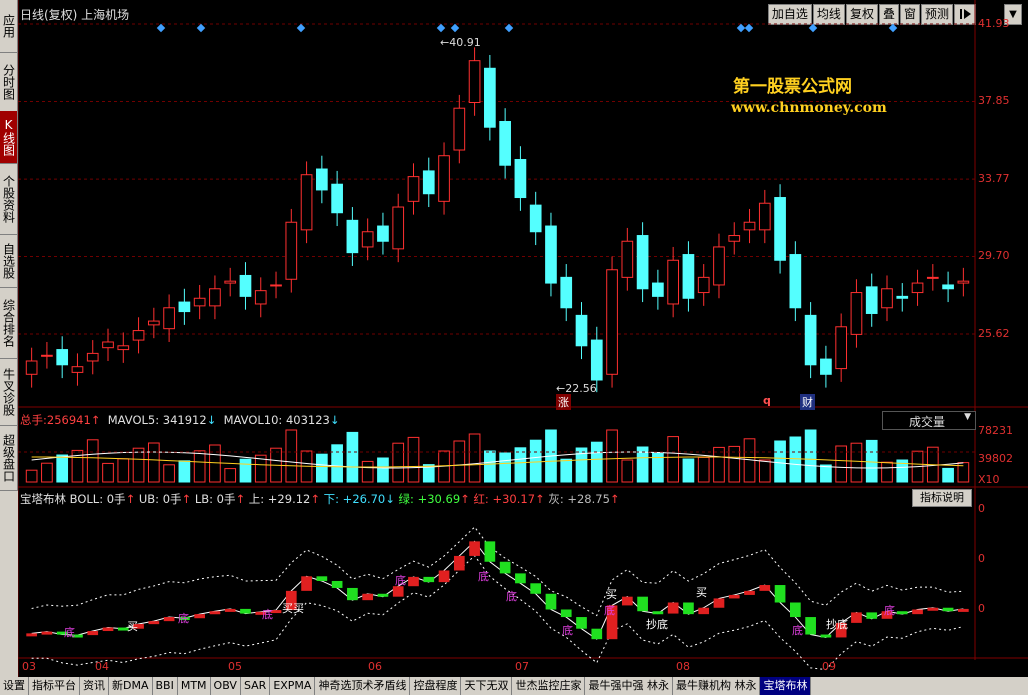 This screenshot has width=1028, height=695. I want to click on price-tick: 33.77, so click(994, 178).